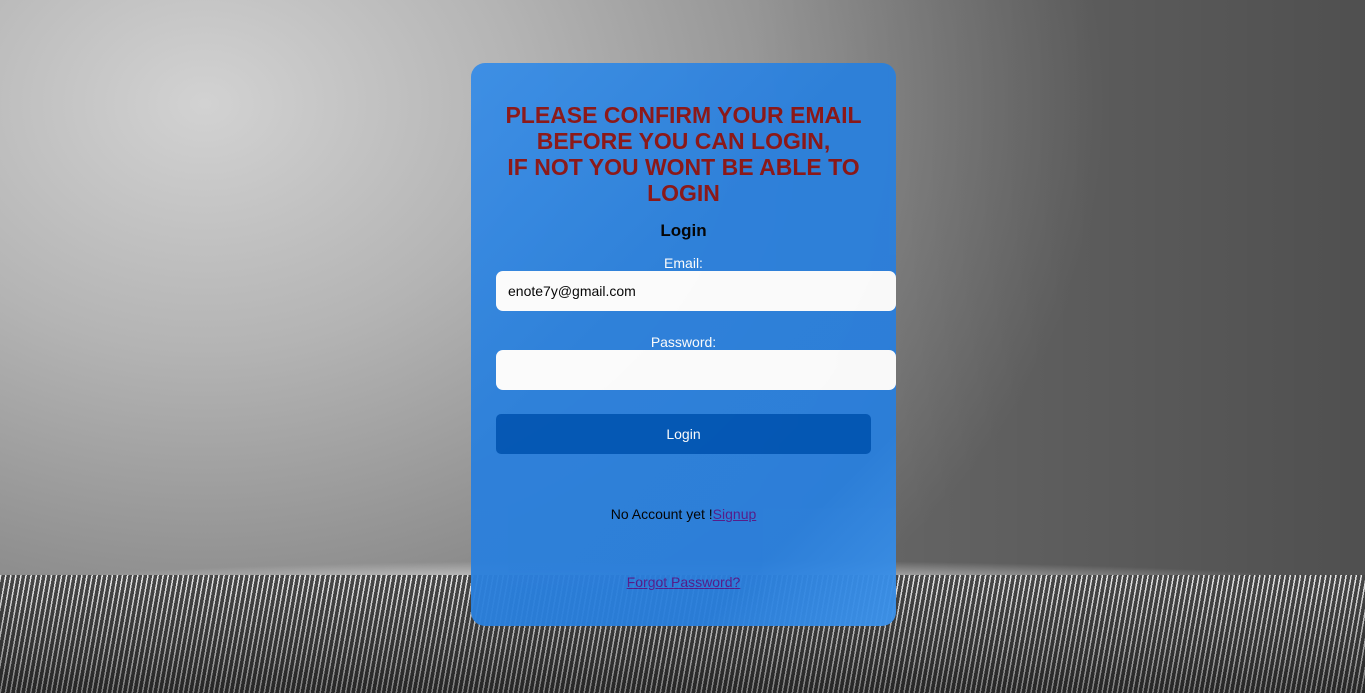 The image size is (1365, 693). Describe the element at coordinates (696, 370) in the screenshot. I see `password-field` at that location.